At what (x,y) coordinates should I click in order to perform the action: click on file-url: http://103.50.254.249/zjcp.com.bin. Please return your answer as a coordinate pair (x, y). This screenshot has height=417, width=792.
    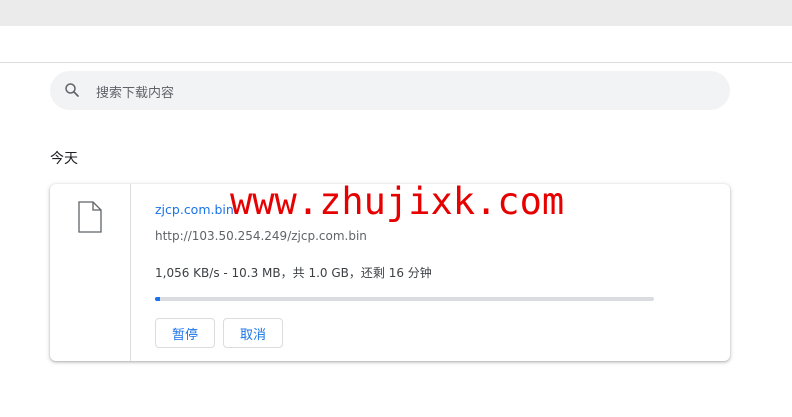
    Looking at the image, I should click on (261, 236).